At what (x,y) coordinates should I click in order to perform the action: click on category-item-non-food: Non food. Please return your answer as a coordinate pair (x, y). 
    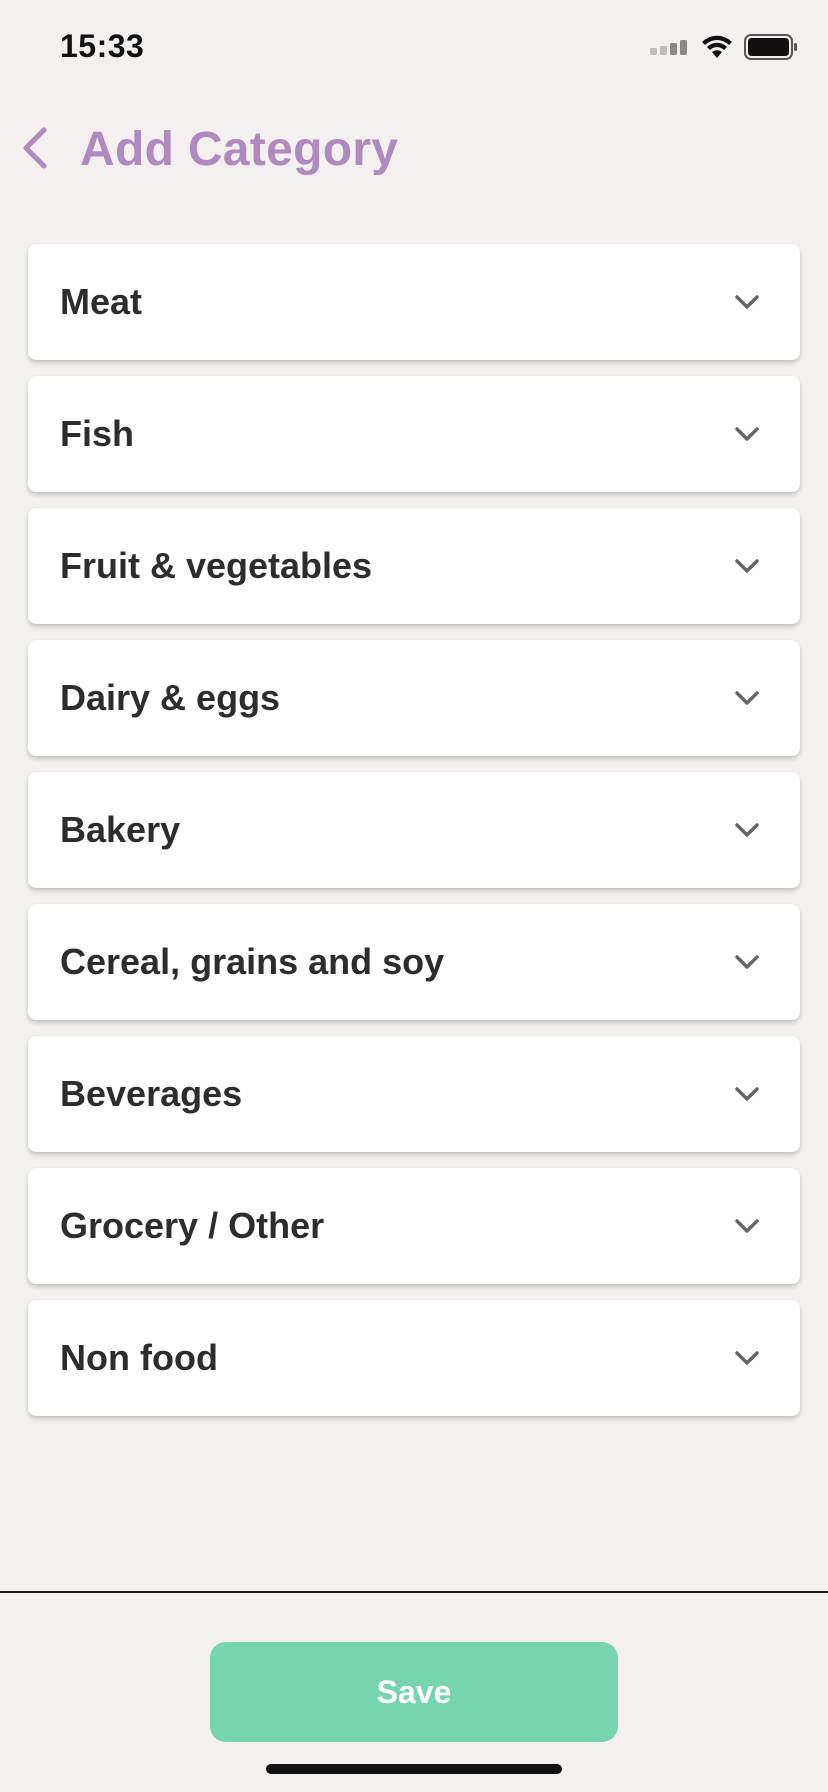
    Looking at the image, I should click on (414, 1358).